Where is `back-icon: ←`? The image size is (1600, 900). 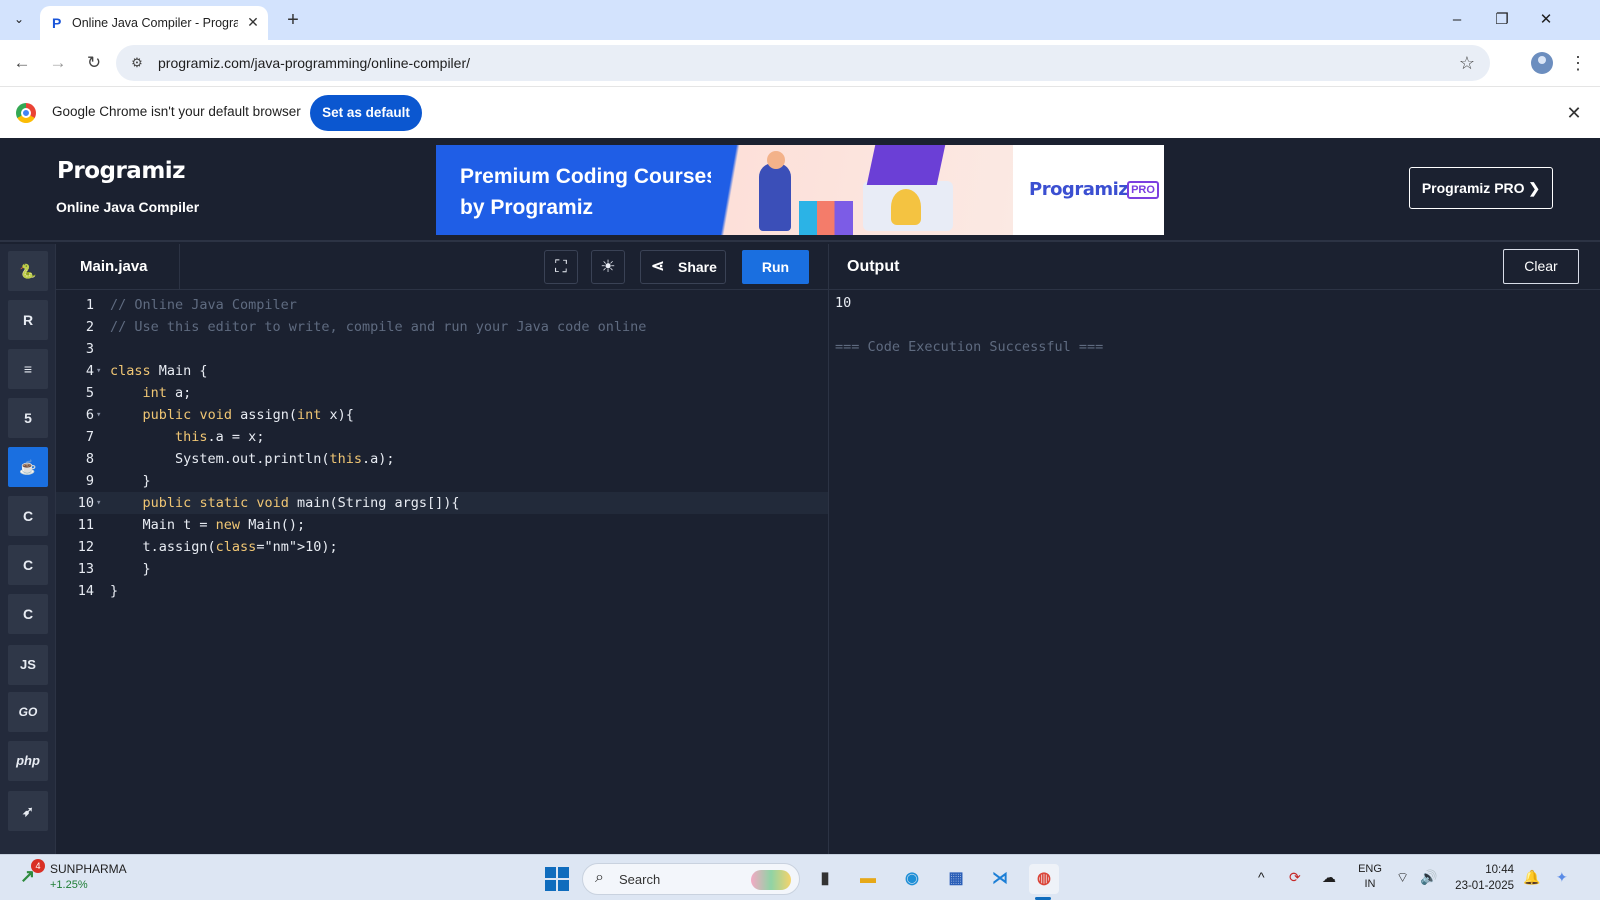
back-icon: ← is located at coordinates (22, 63).